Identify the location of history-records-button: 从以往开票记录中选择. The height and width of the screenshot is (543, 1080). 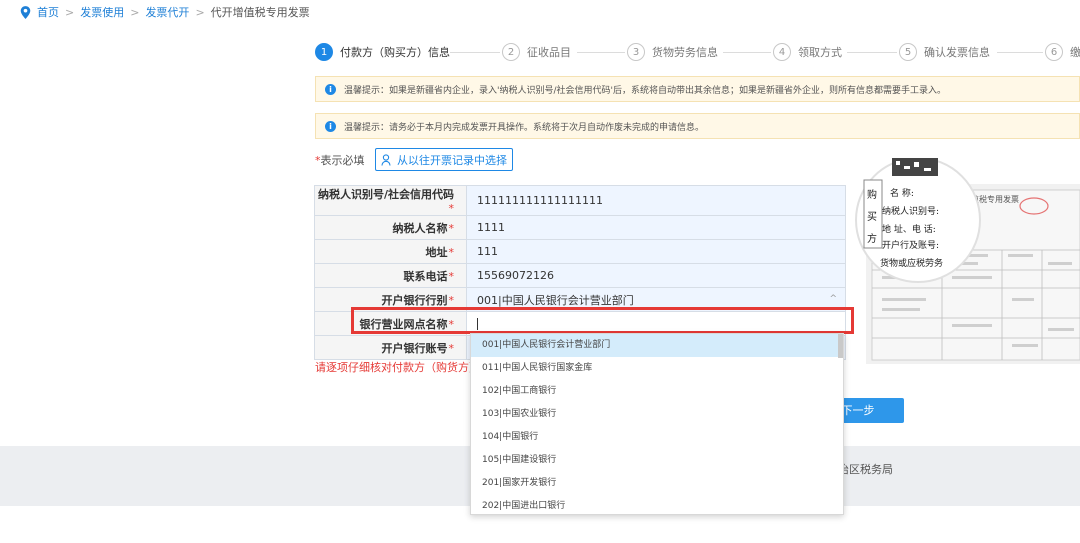
(444, 159).